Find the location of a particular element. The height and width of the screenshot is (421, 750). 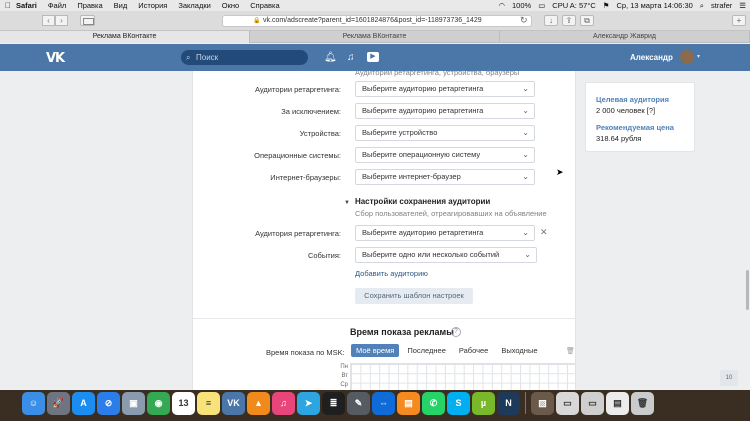

events-select: Выберите одно или несколько событий ⌄ is located at coordinates (446, 255).